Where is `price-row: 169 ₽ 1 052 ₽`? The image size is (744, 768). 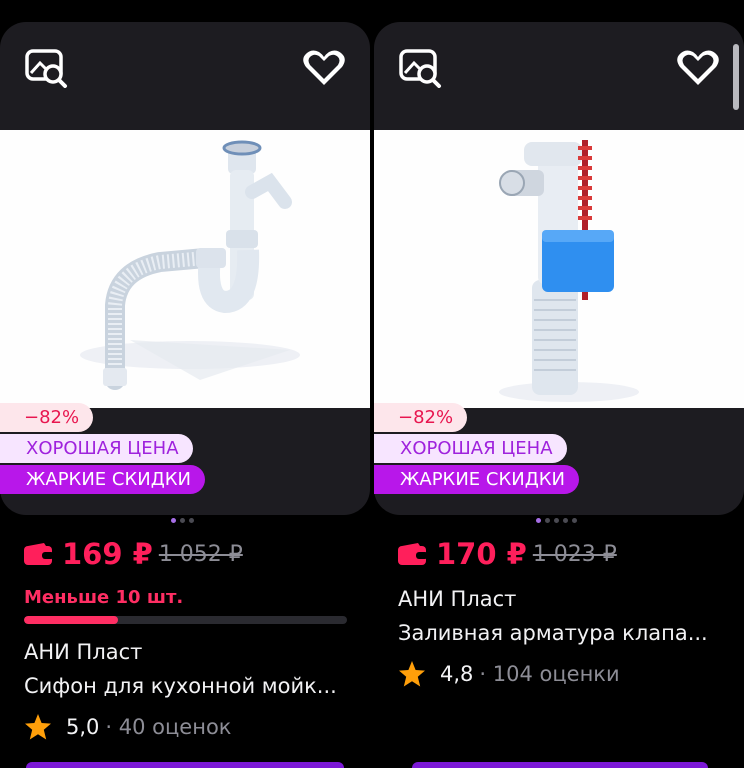 price-row: 169 ₽ 1 052 ₽ is located at coordinates (133, 554).